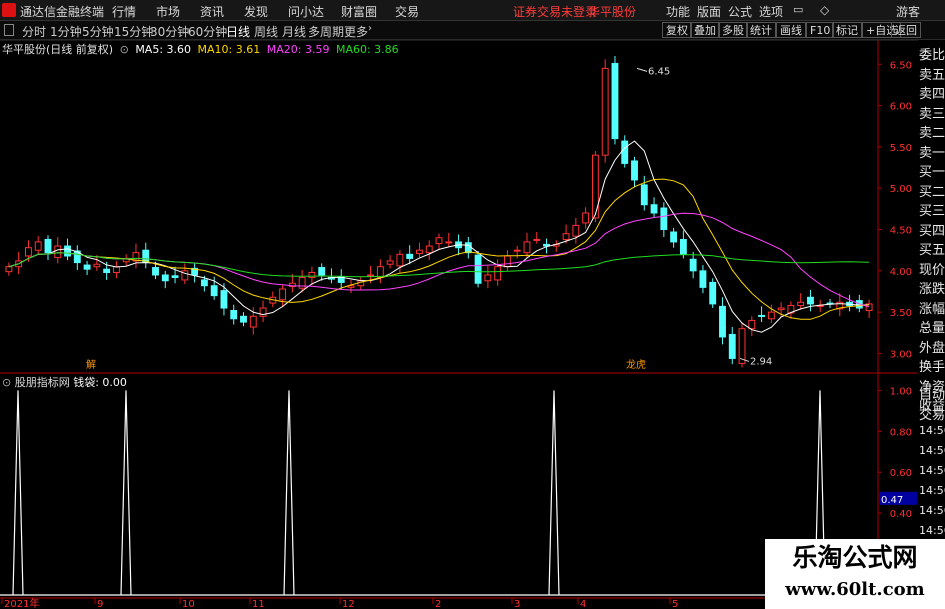  Describe the element at coordinates (892, 500) in the screenshot. I see `current-value-label: 0.47` at that location.